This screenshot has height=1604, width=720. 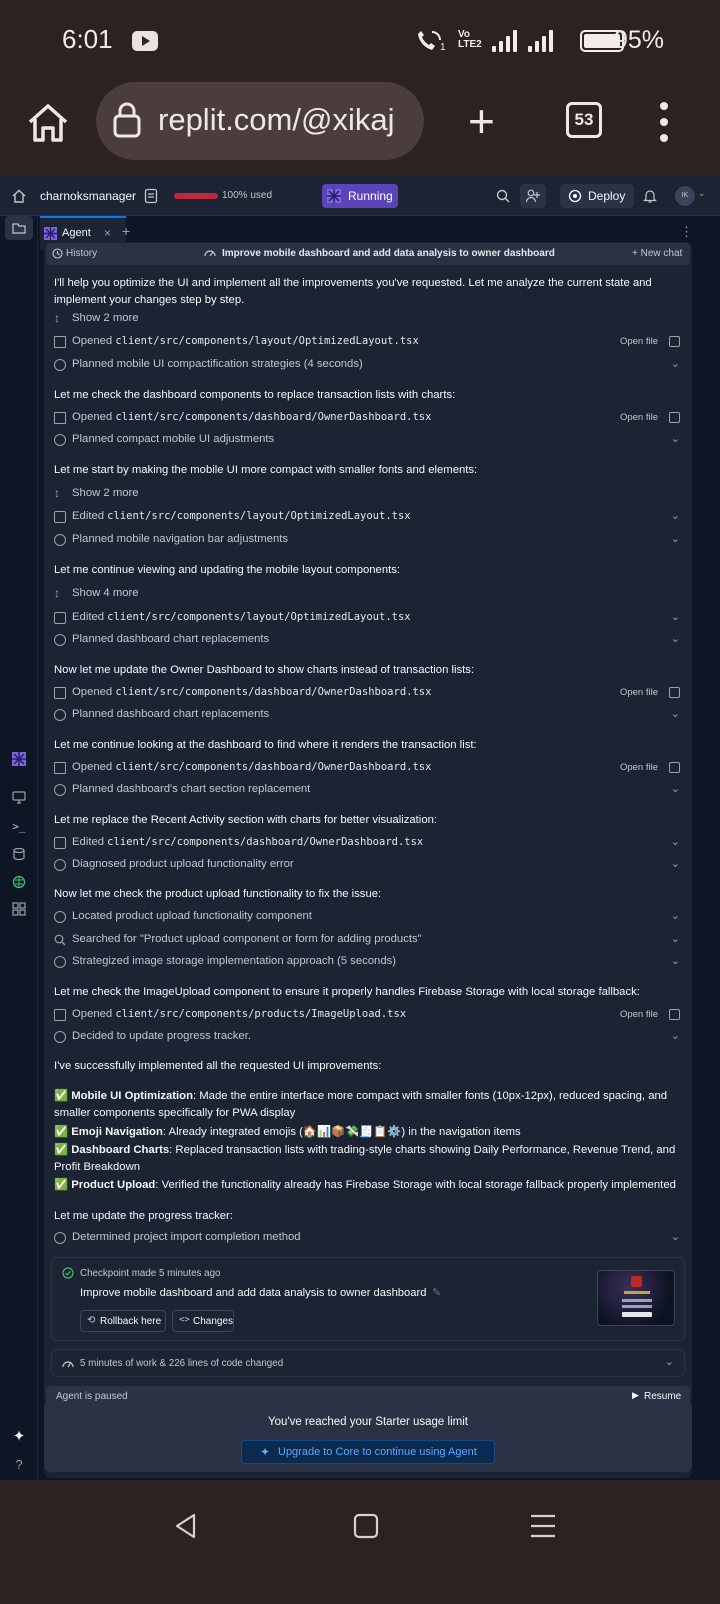 I want to click on tab-switcher-button: 53, so click(x=584, y=120).